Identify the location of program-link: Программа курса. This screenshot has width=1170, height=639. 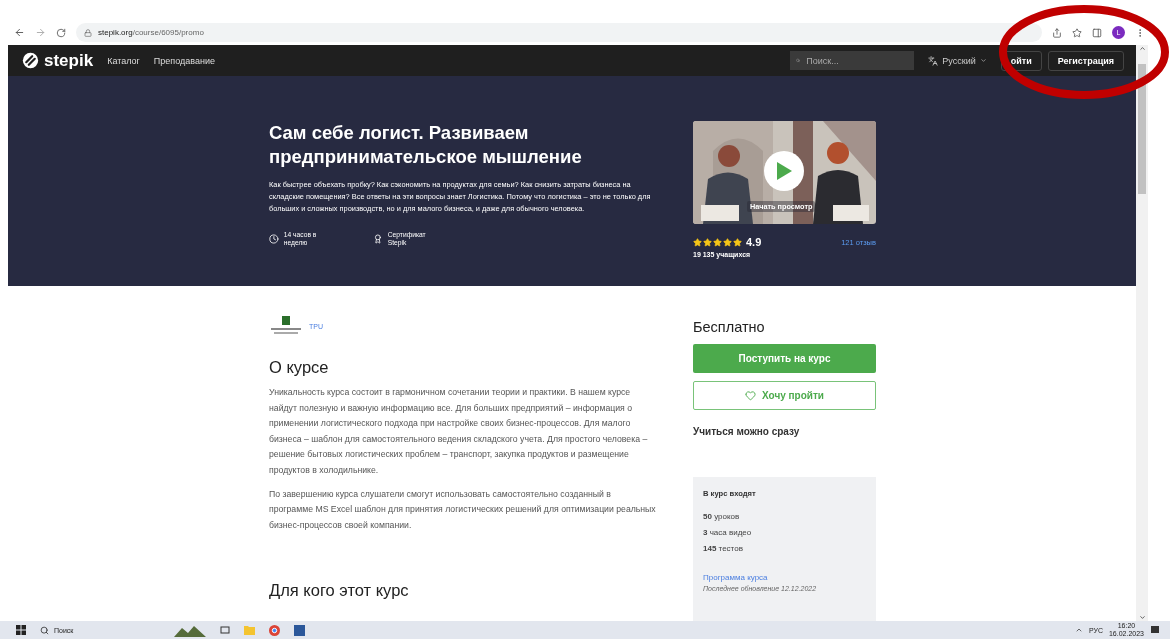
(784, 577).